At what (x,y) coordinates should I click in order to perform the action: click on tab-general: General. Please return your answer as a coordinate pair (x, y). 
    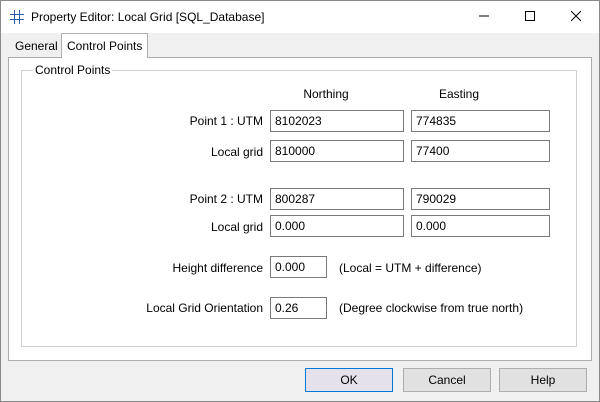
    Looking at the image, I should click on (35, 47).